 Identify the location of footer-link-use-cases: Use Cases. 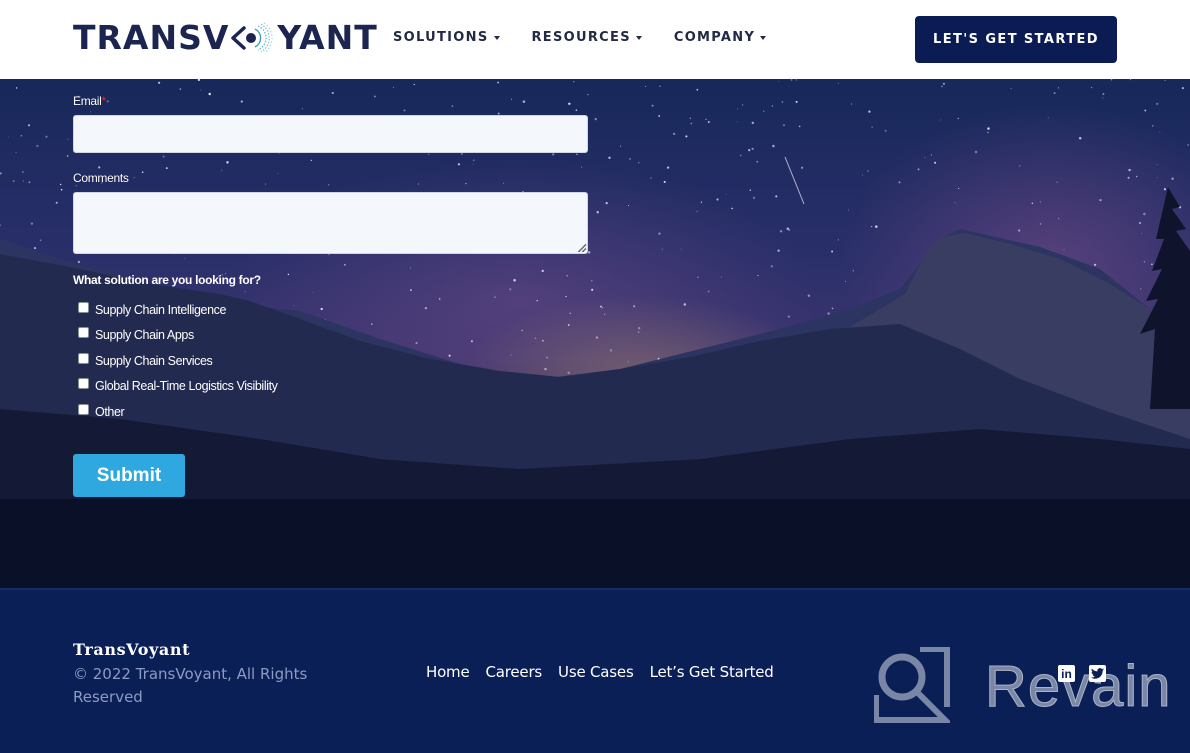
(596, 672).